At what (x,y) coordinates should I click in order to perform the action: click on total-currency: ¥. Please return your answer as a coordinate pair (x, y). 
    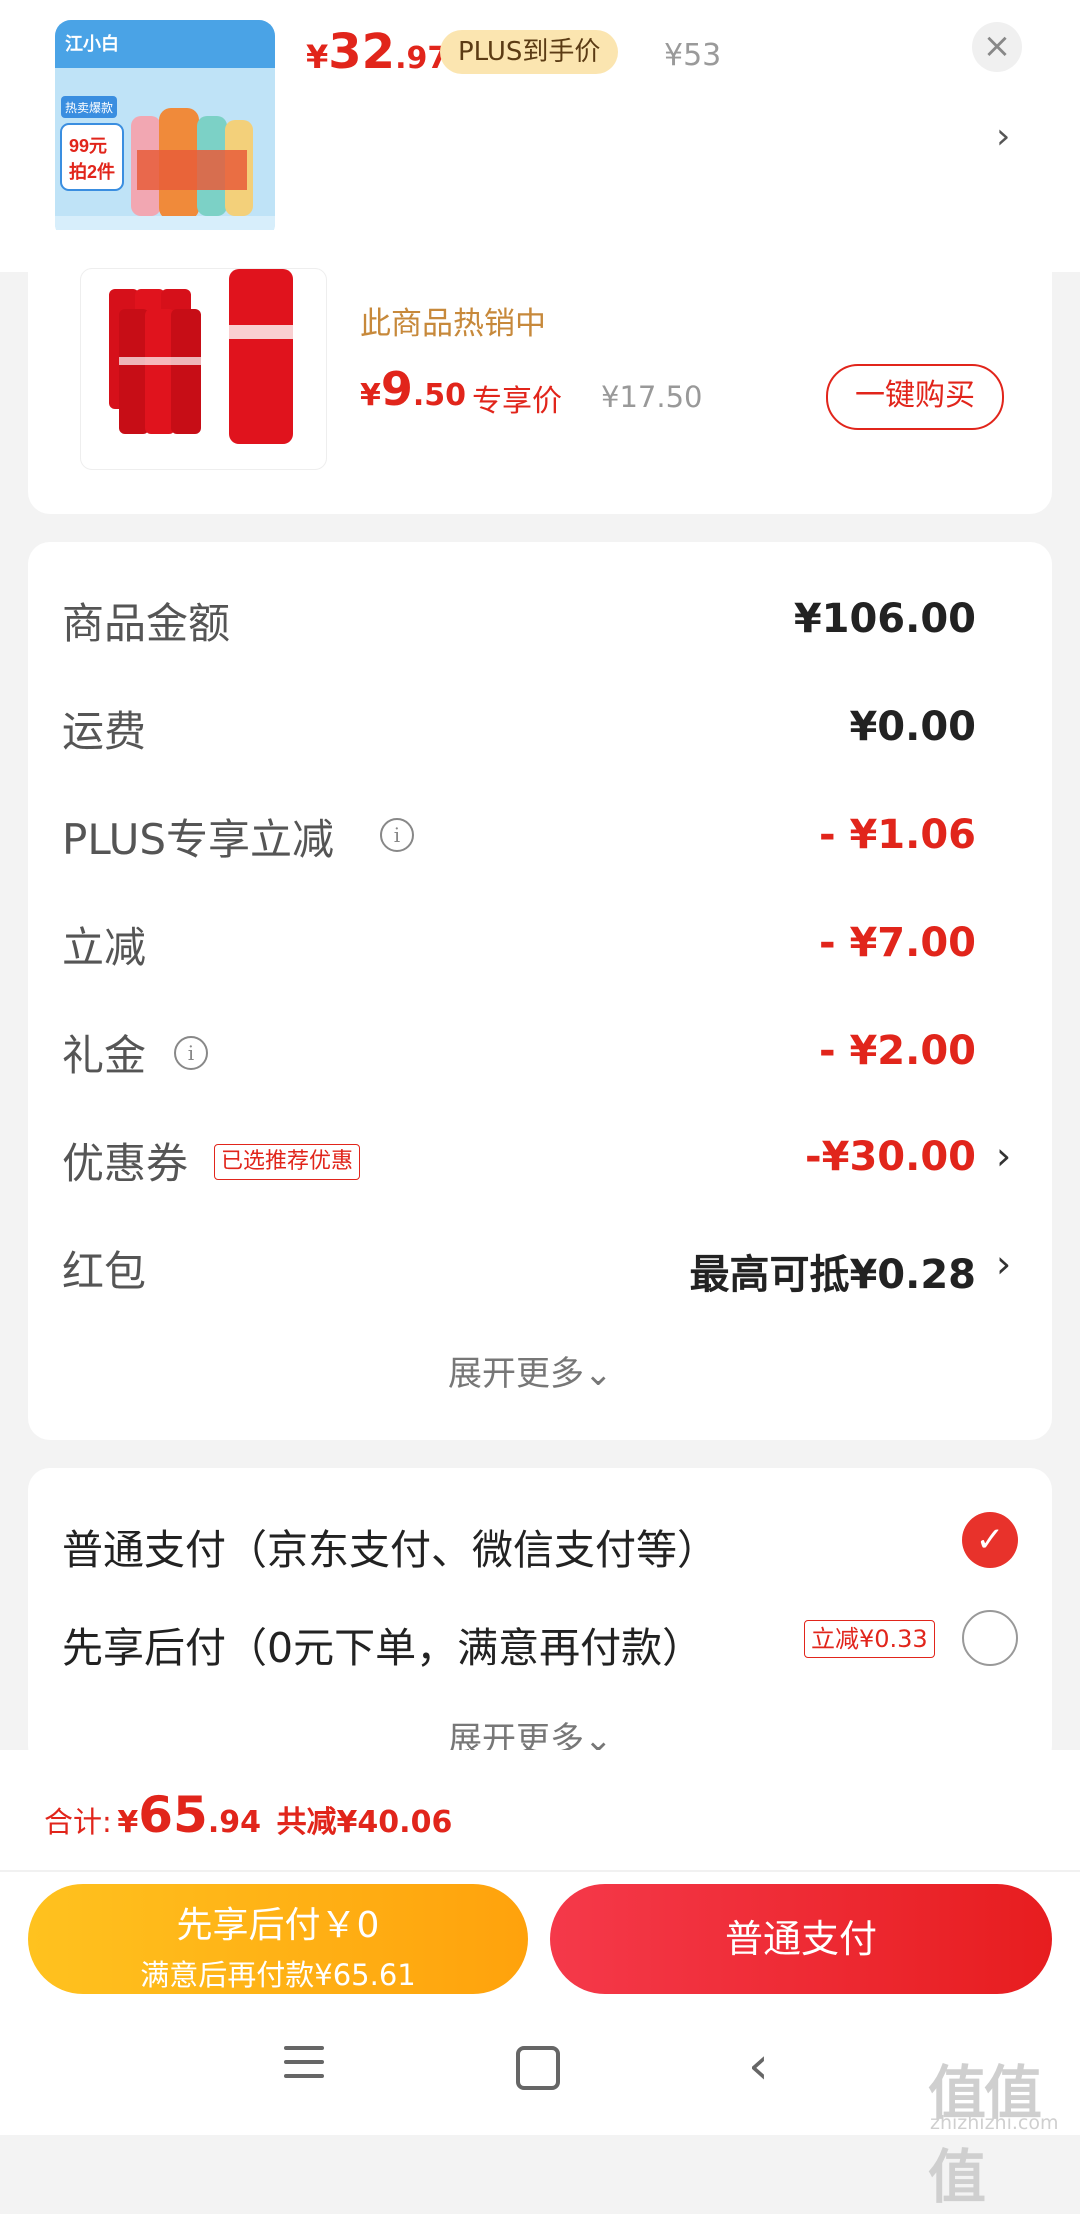
    Looking at the image, I should click on (128, 1822).